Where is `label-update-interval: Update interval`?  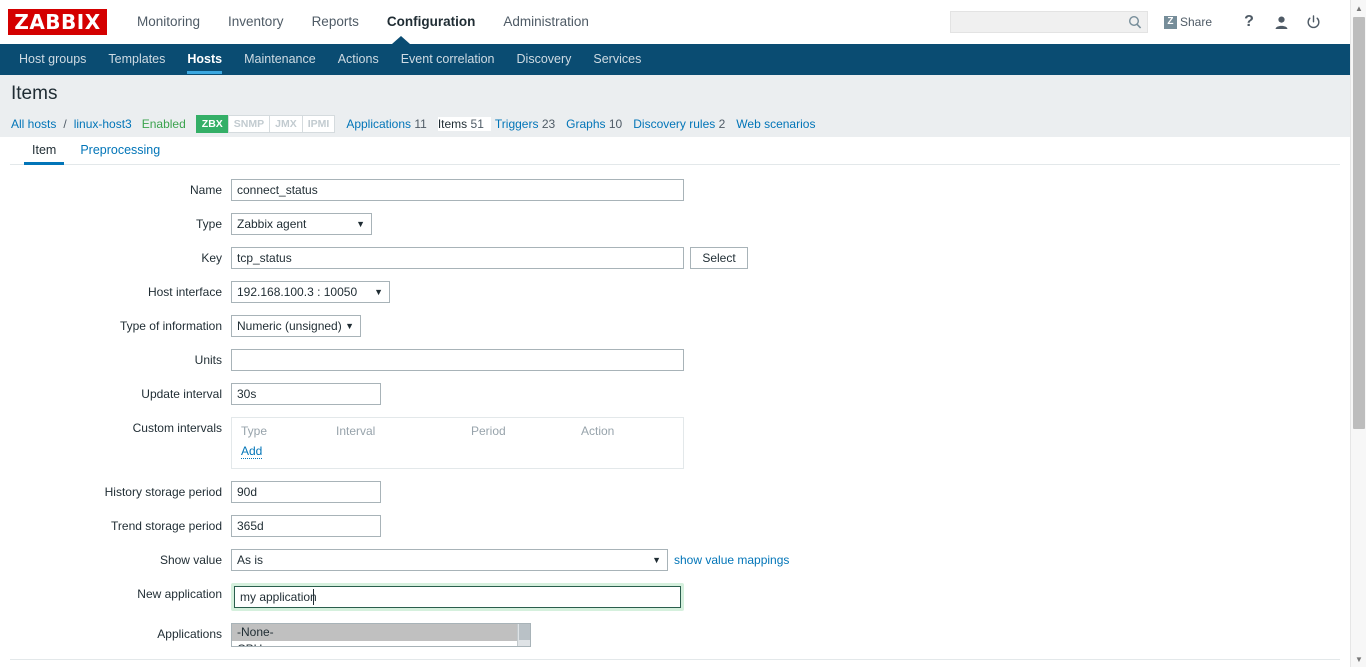 label-update-interval: Update interval is located at coordinates (181, 394).